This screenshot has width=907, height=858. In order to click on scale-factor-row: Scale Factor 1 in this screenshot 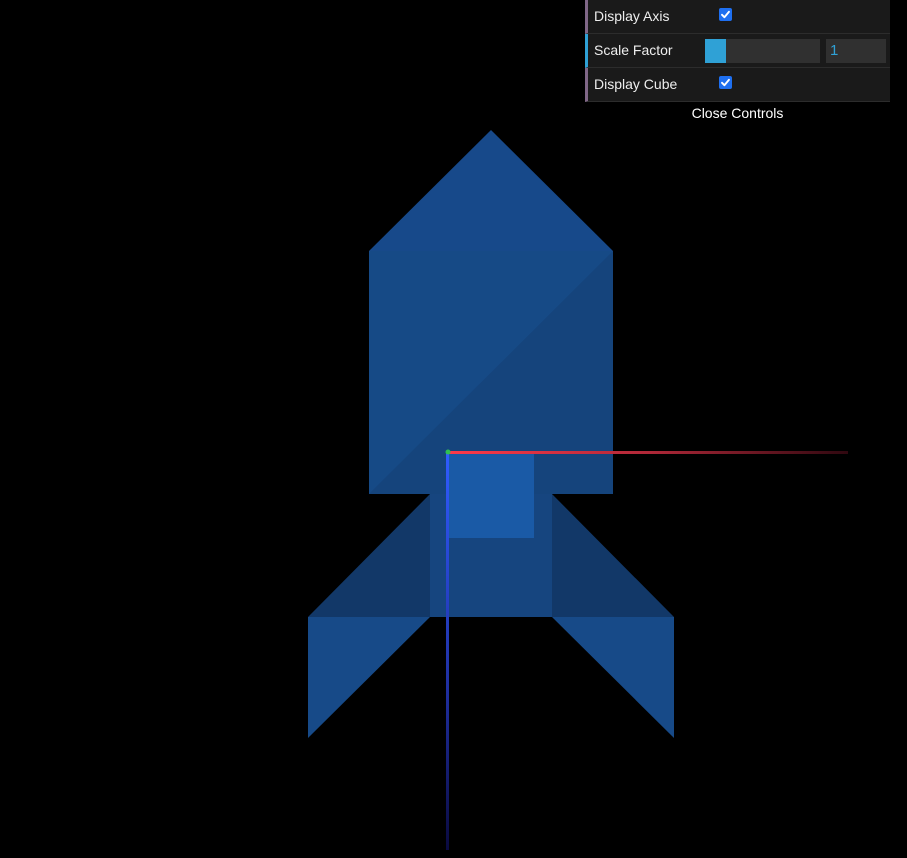, I will do `click(737, 51)`.